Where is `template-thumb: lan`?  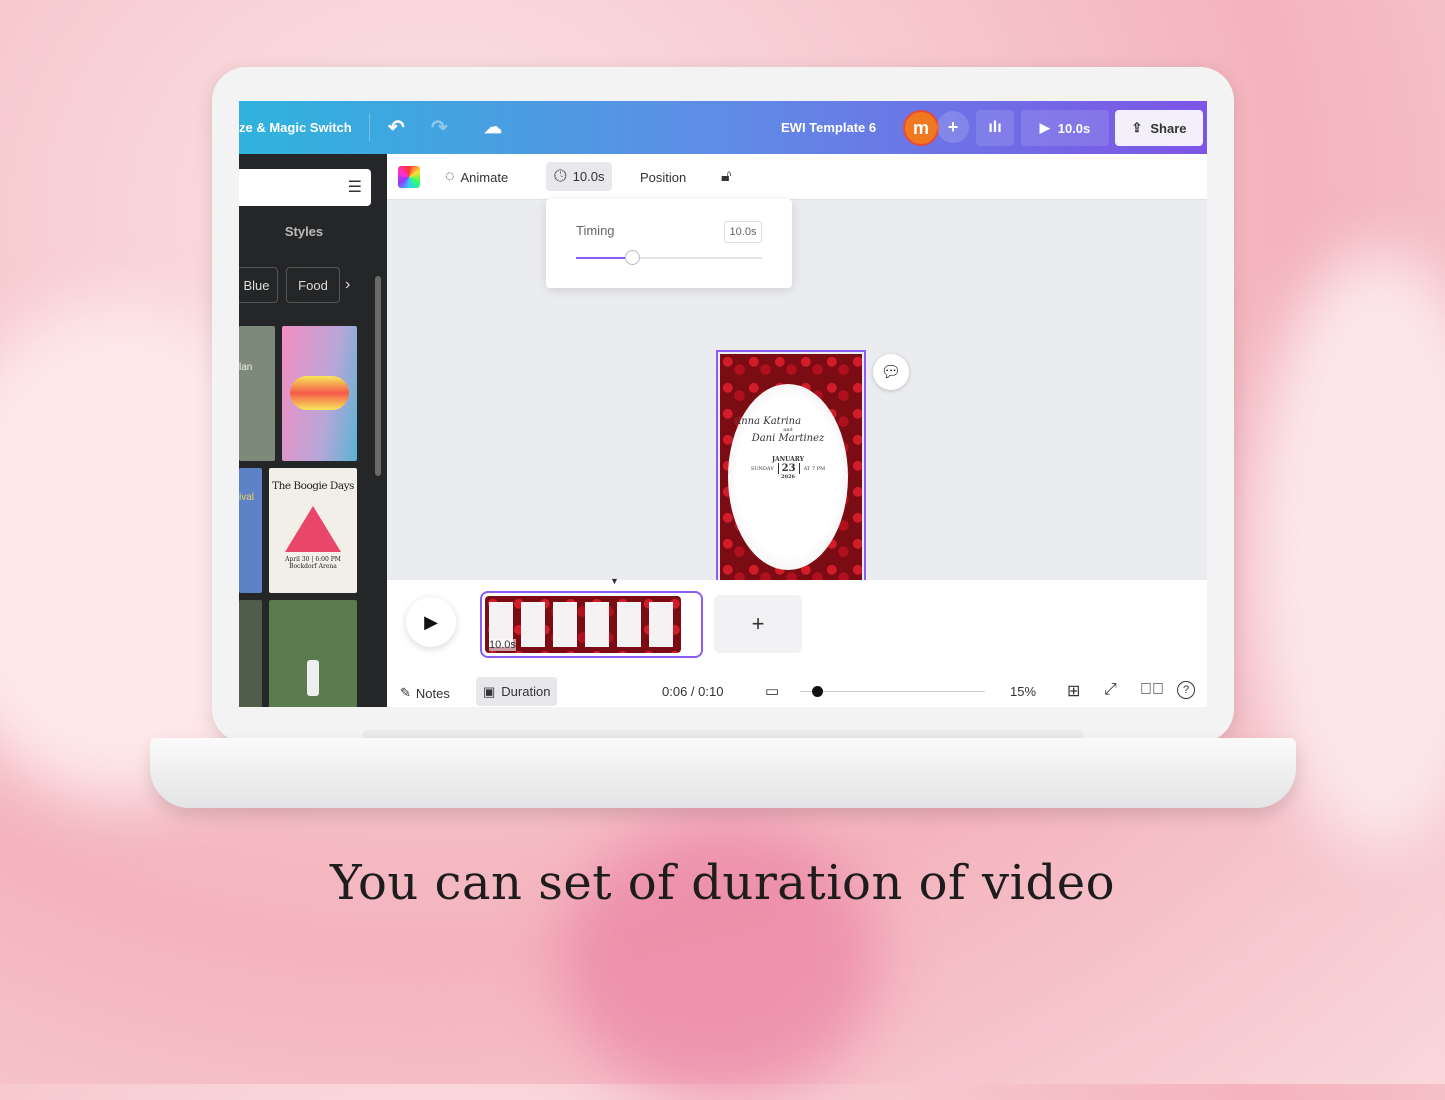
template-thumb: lan is located at coordinates (257, 393).